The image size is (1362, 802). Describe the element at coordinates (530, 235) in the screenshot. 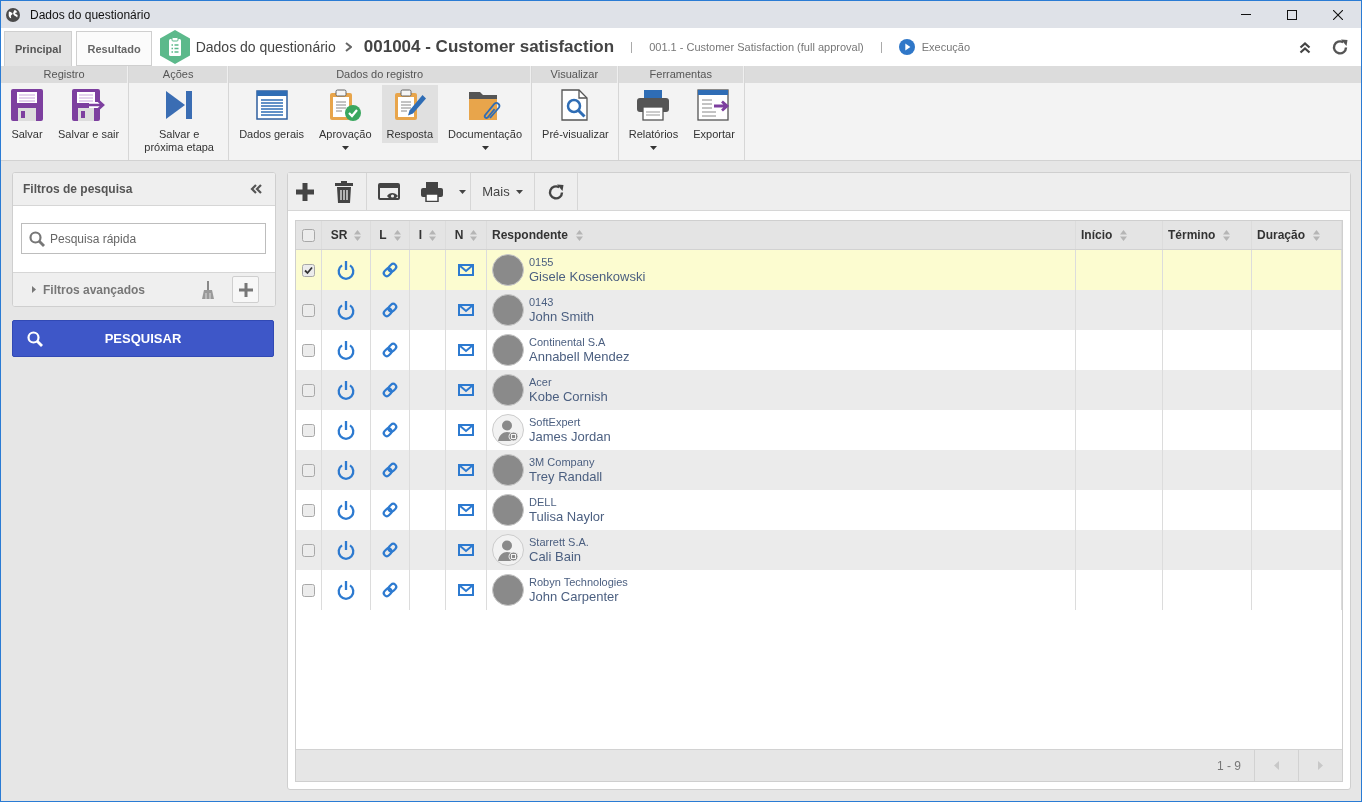

I see `column-header: Respondente` at that location.